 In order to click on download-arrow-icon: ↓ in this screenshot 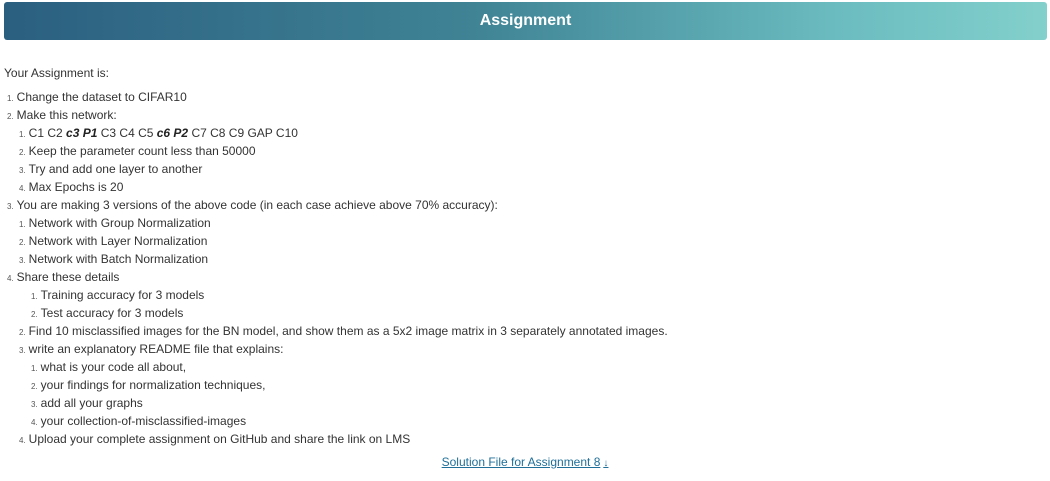, I will do `click(605, 463)`.